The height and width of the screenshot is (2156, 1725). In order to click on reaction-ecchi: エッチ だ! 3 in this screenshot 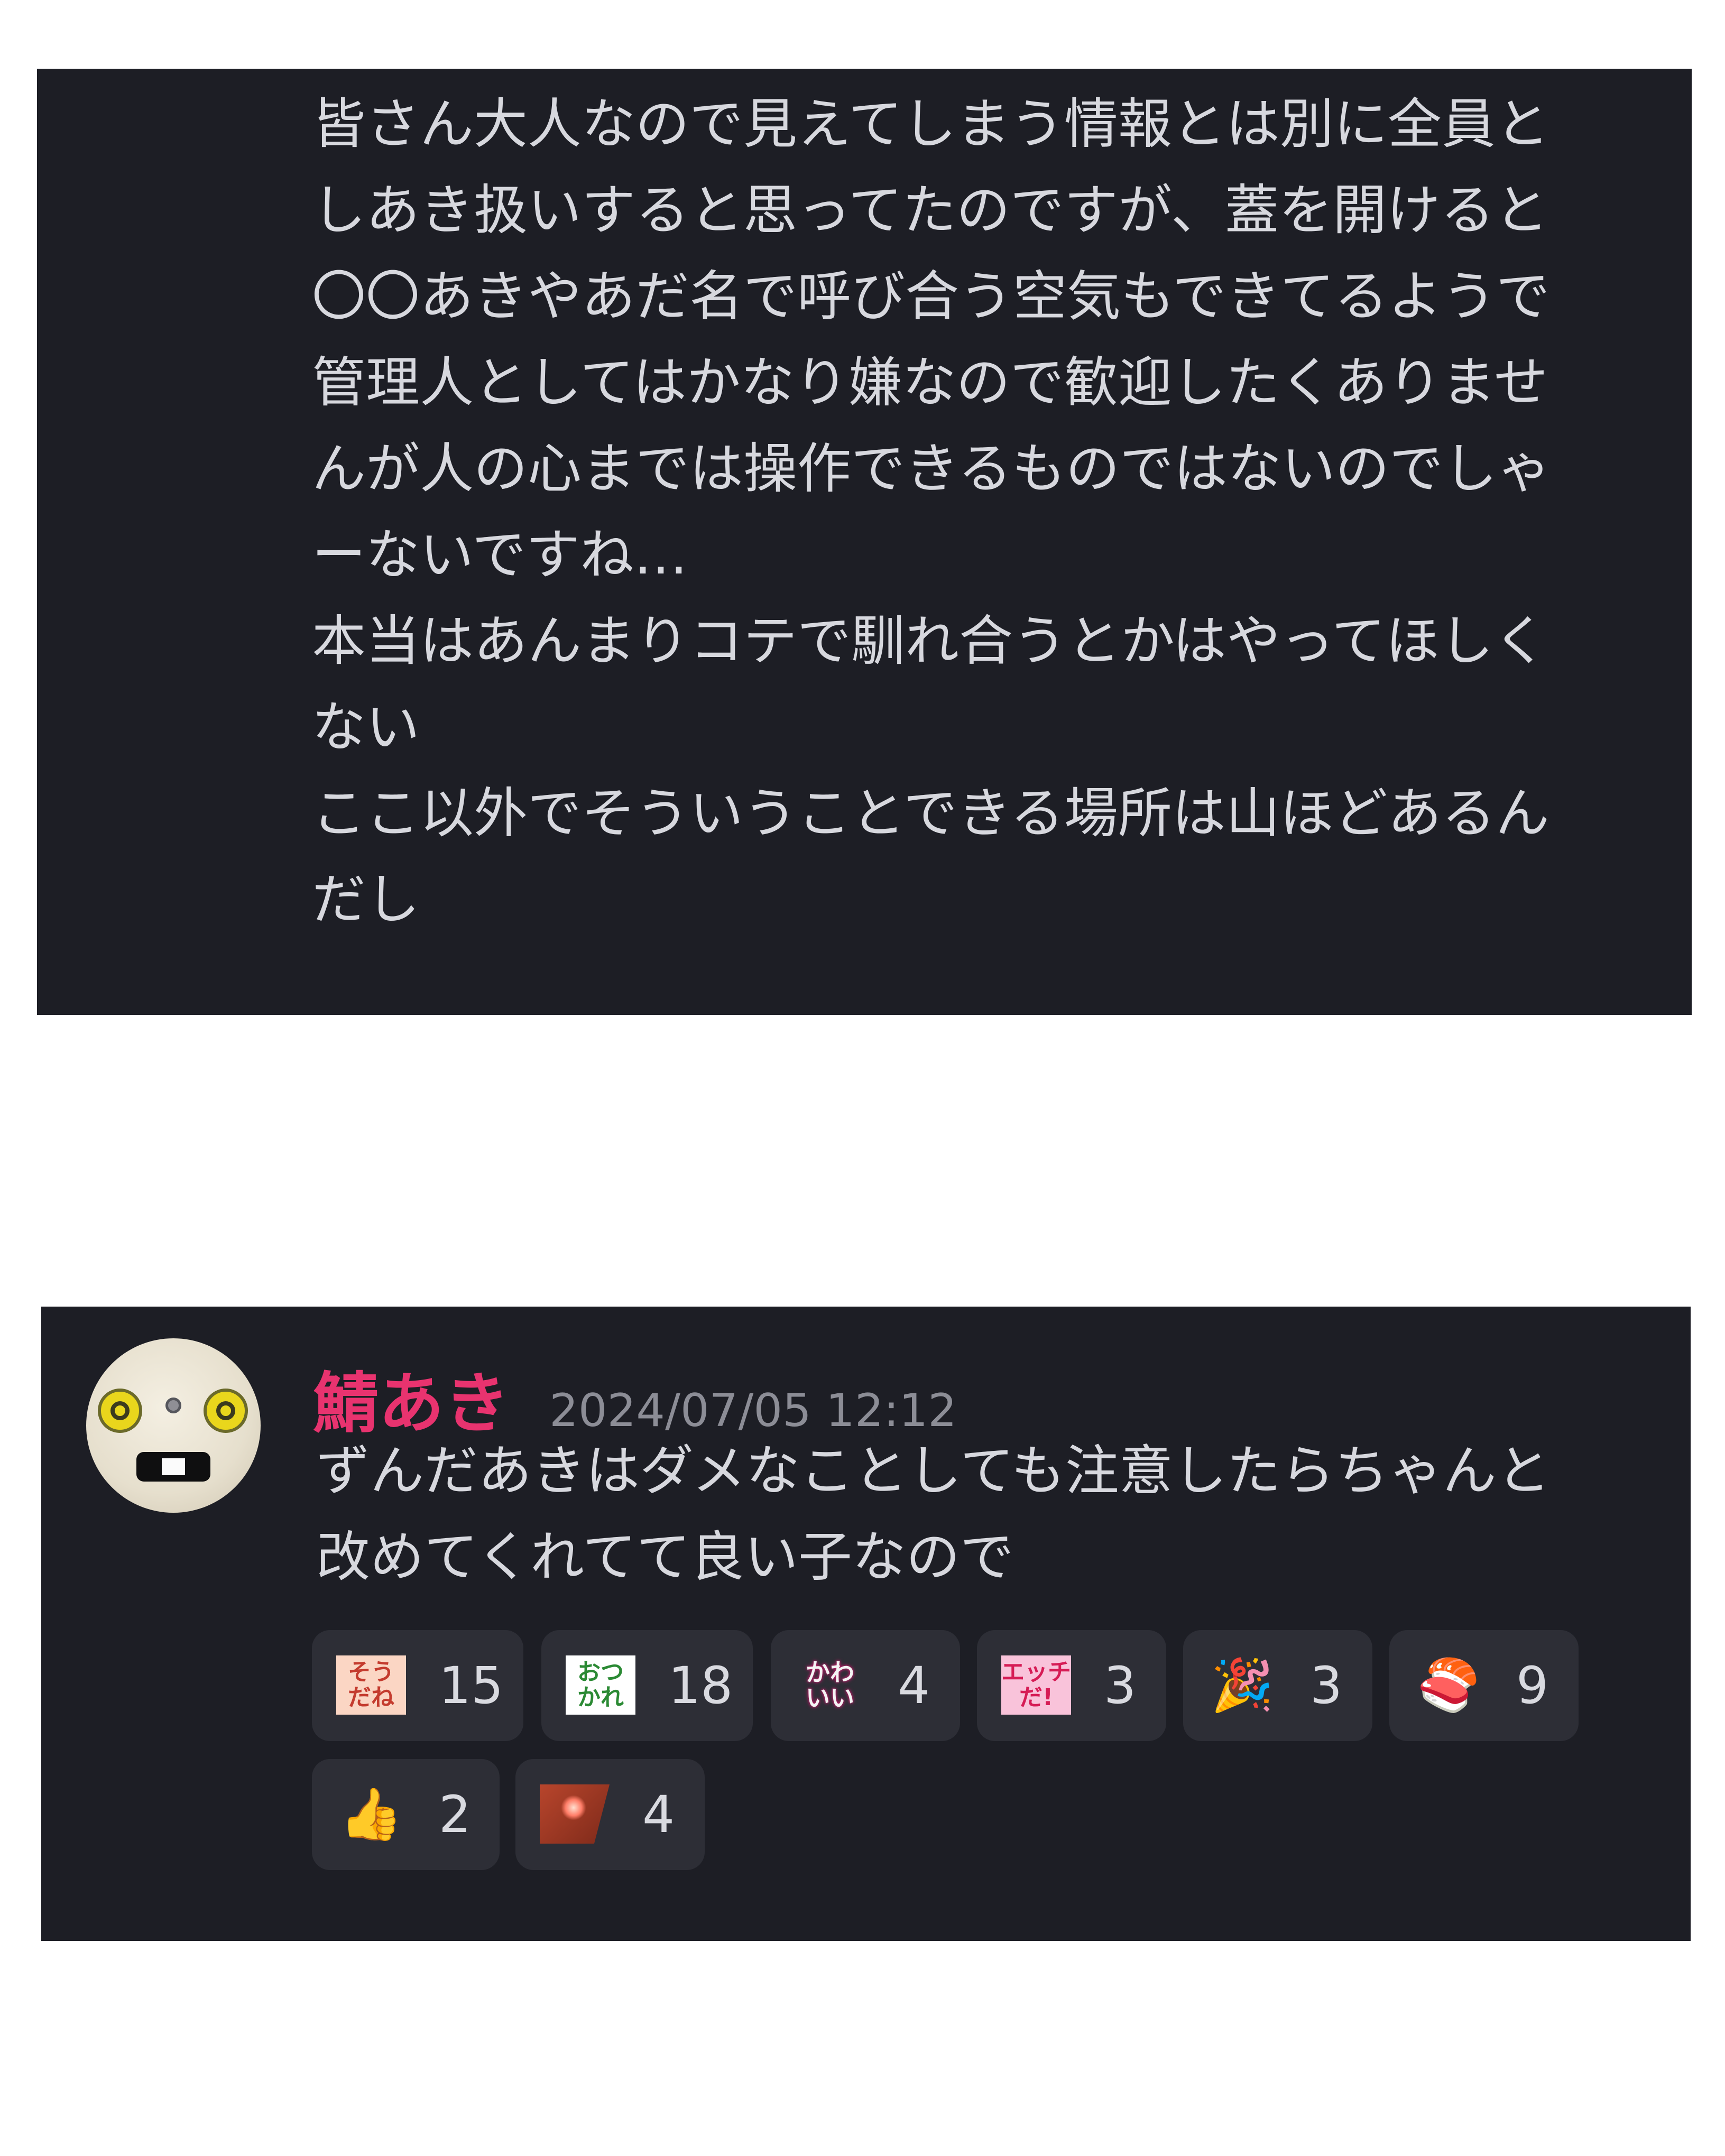, I will do `click(1071, 1685)`.